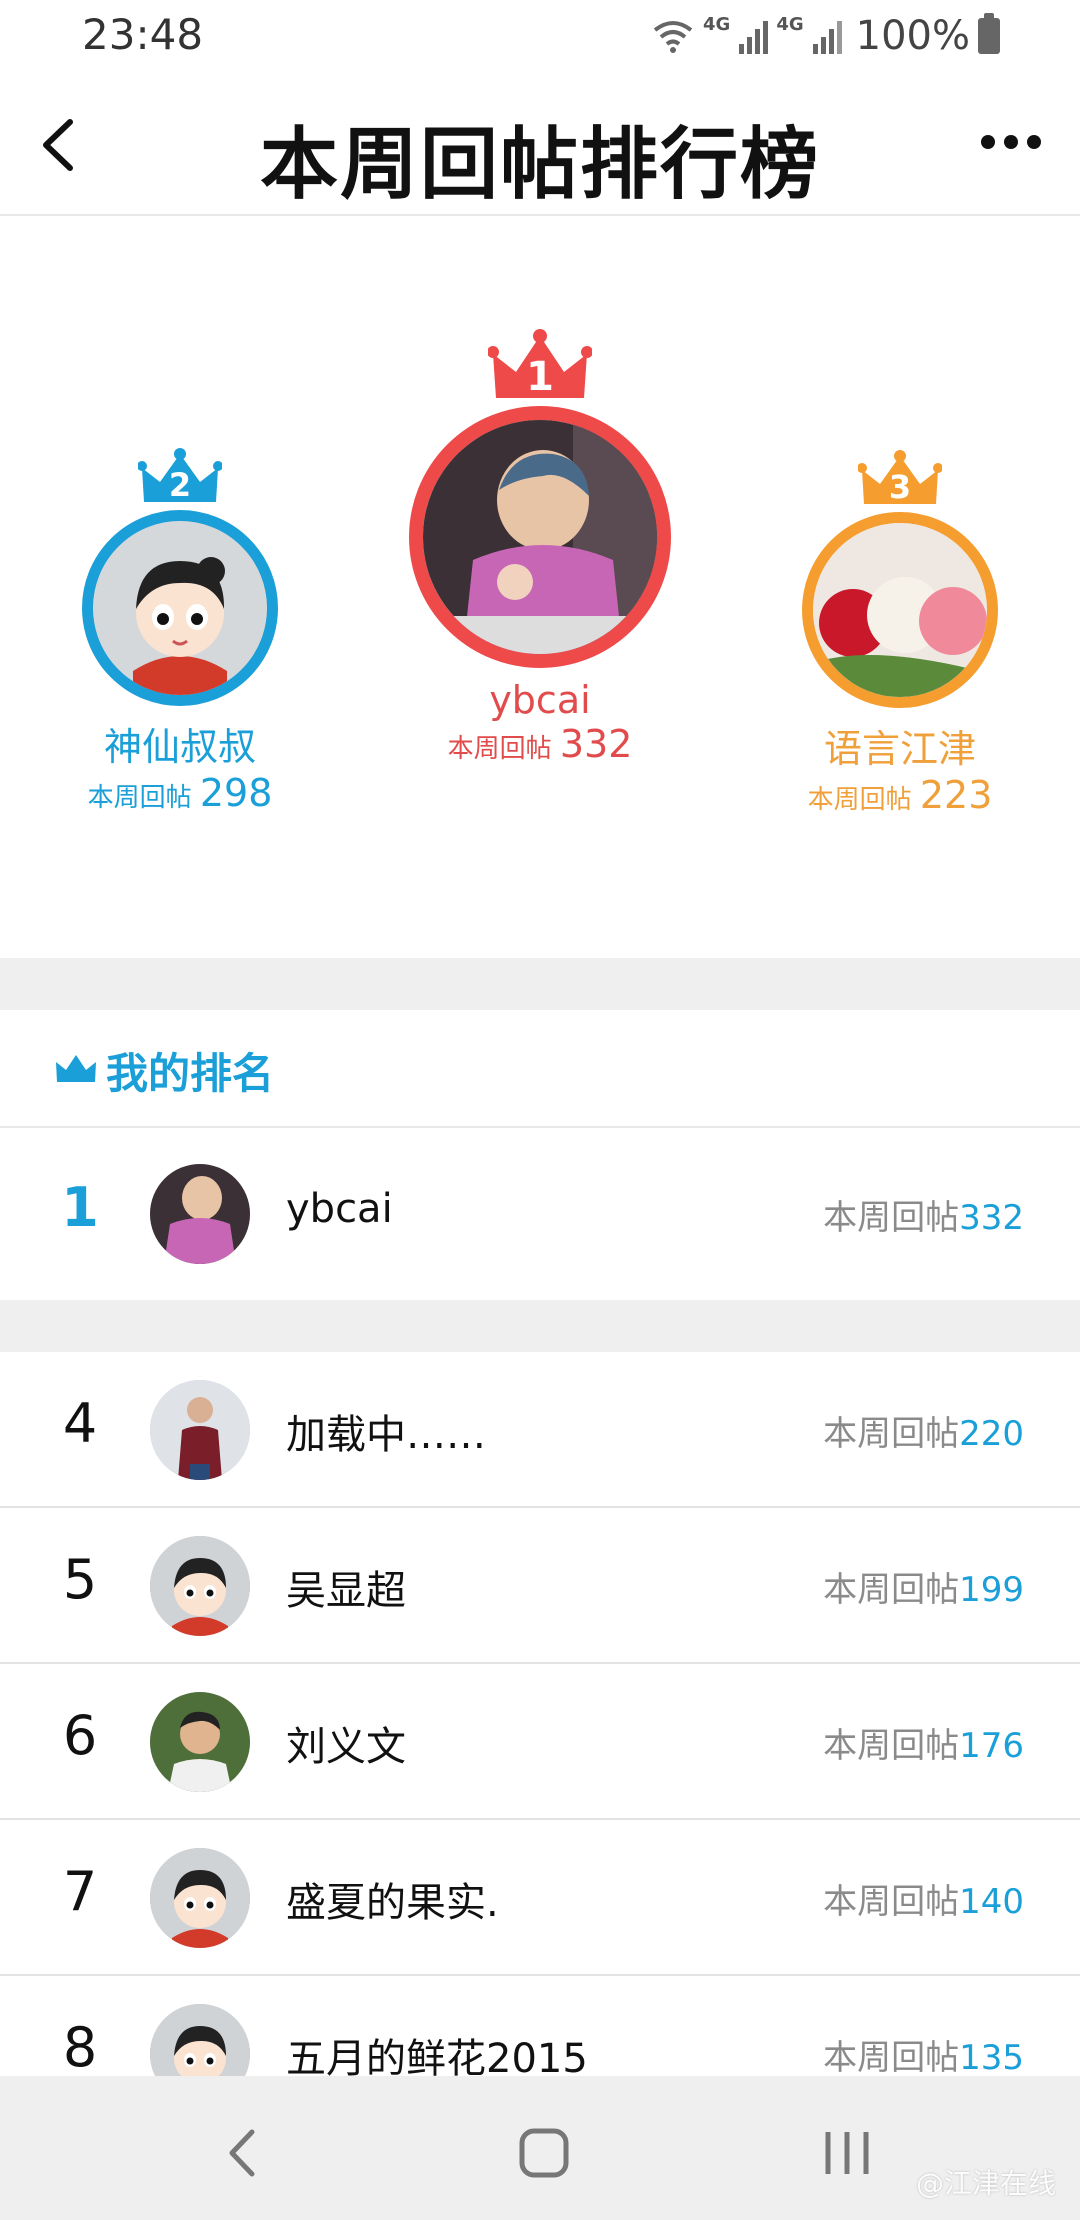  I want to click on podium-score: 本周回帖 223, so click(900, 795).